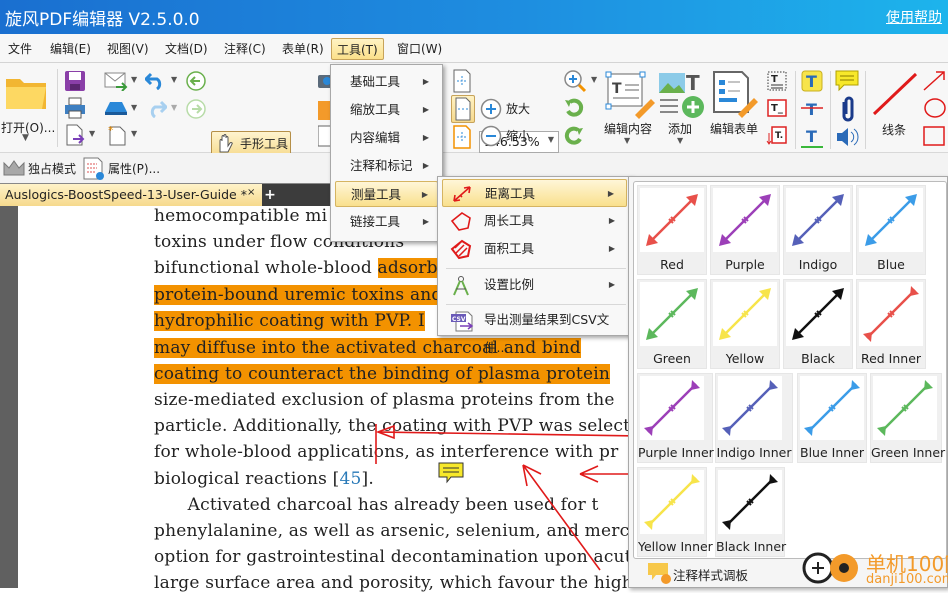  I want to click on menu-item-perimeter-tool: 周长工具 ▶, so click(534, 221).